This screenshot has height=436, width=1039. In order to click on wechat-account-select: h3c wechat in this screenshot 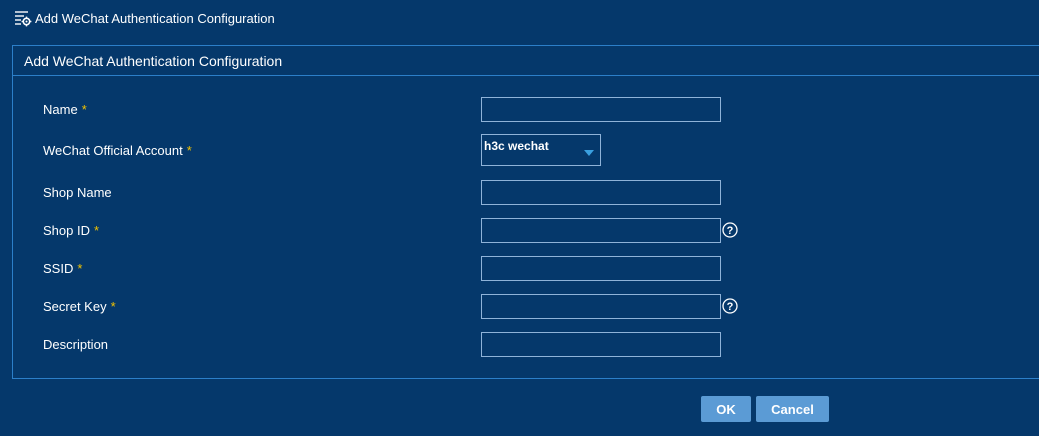, I will do `click(541, 150)`.